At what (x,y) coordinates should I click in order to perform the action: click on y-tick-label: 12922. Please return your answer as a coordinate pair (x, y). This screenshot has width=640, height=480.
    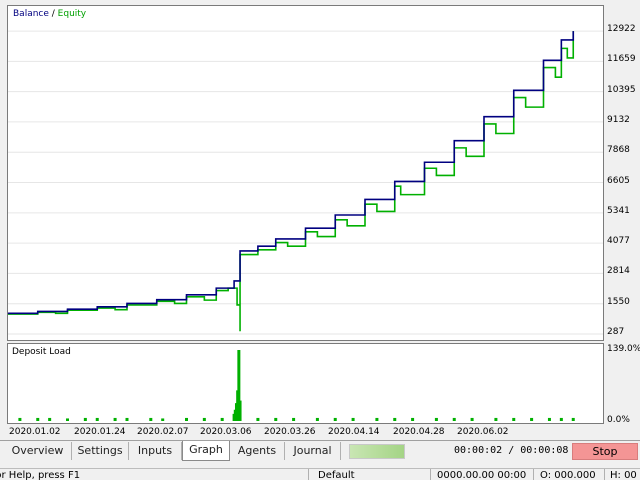
    Looking at the image, I should click on (621, 29).